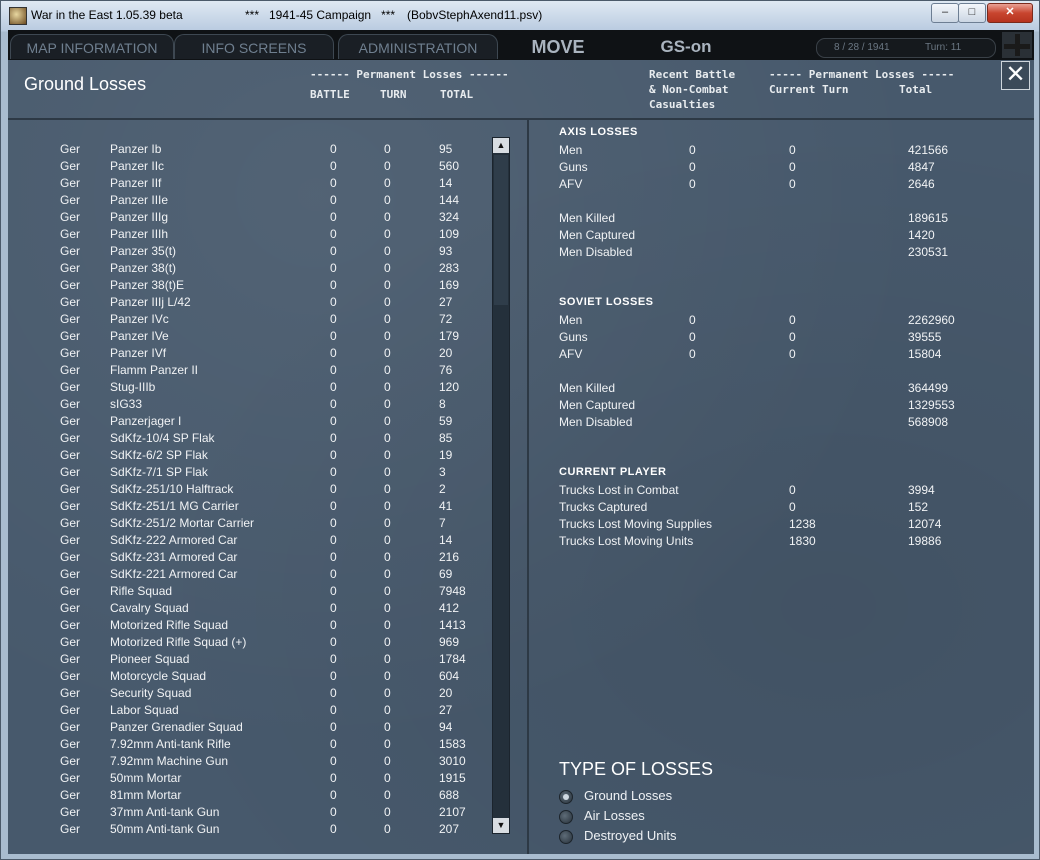  I want to click on scroll-down-button: ▼, so click(501, 825).